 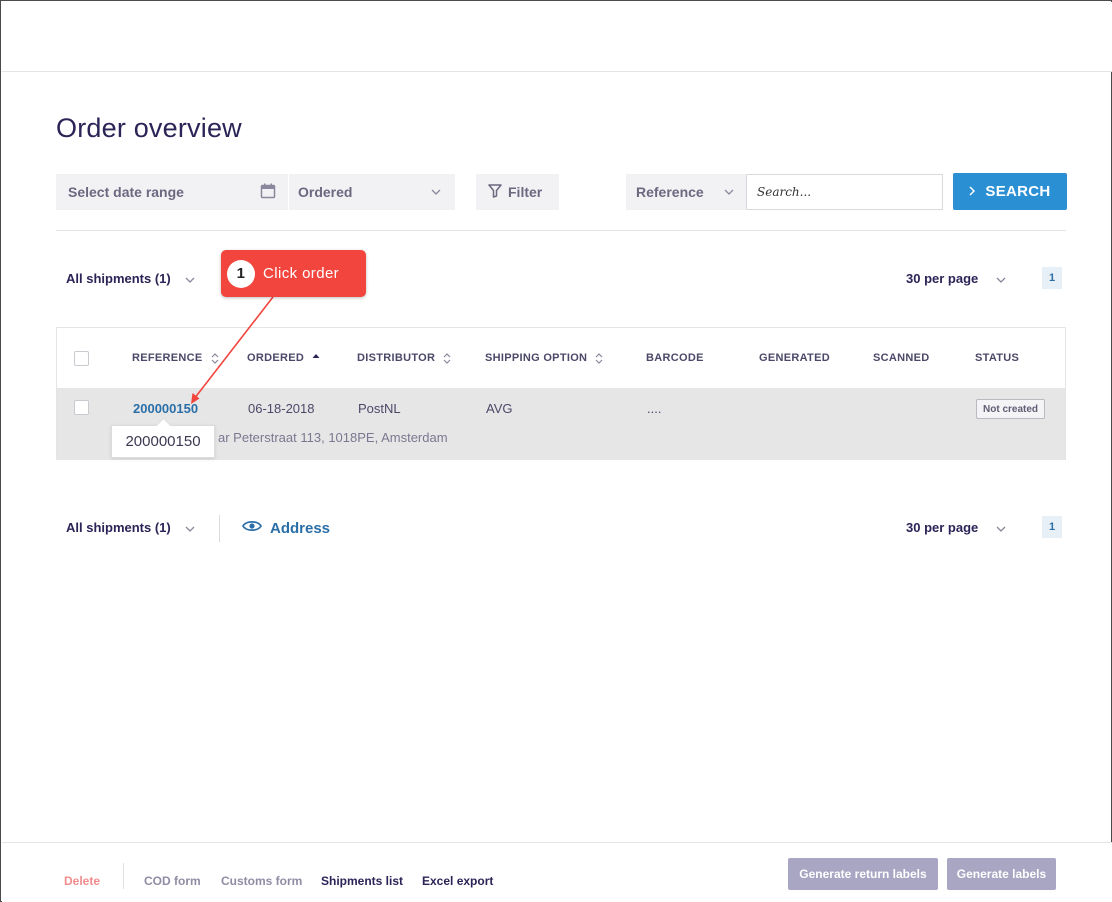 I want to click on column-header-shipping-option: SHIPPING OPTION, so click(x=544, y=358).